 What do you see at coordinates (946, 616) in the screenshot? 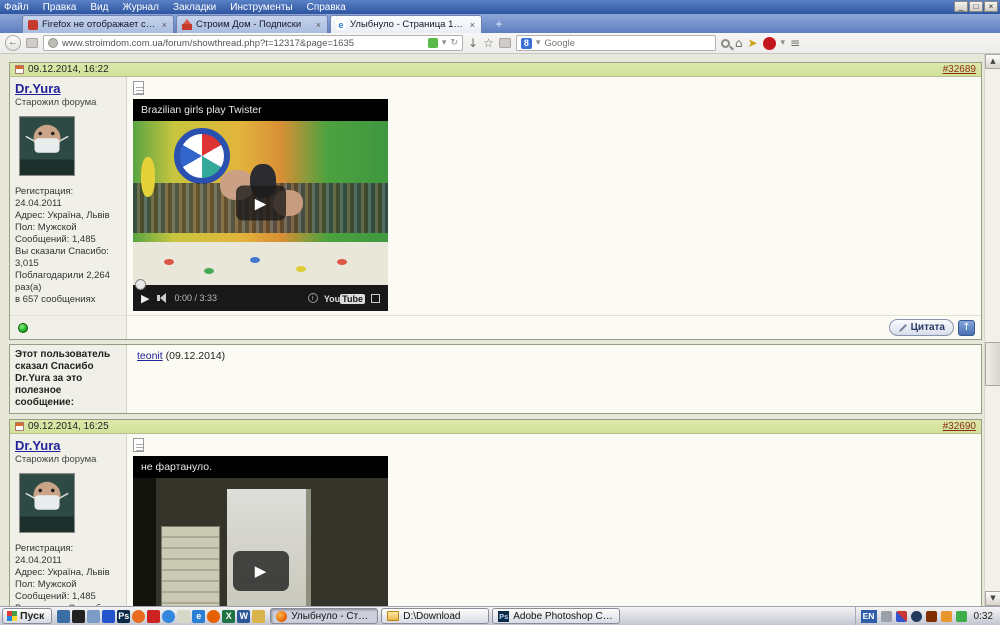
I see `tray-folder-icon` at bounding box center [946, 616].